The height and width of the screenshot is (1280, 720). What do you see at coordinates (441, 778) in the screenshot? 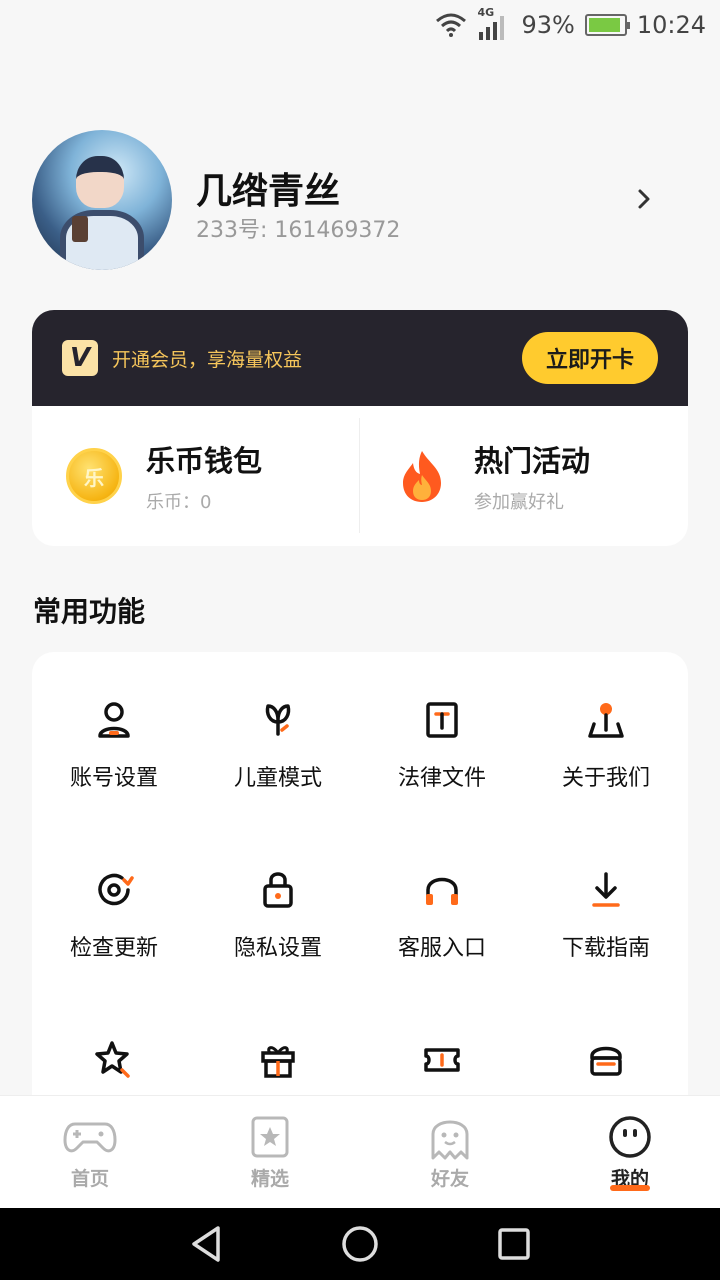
I see `item-label: 法律文件` at bounding box center [441, 778].